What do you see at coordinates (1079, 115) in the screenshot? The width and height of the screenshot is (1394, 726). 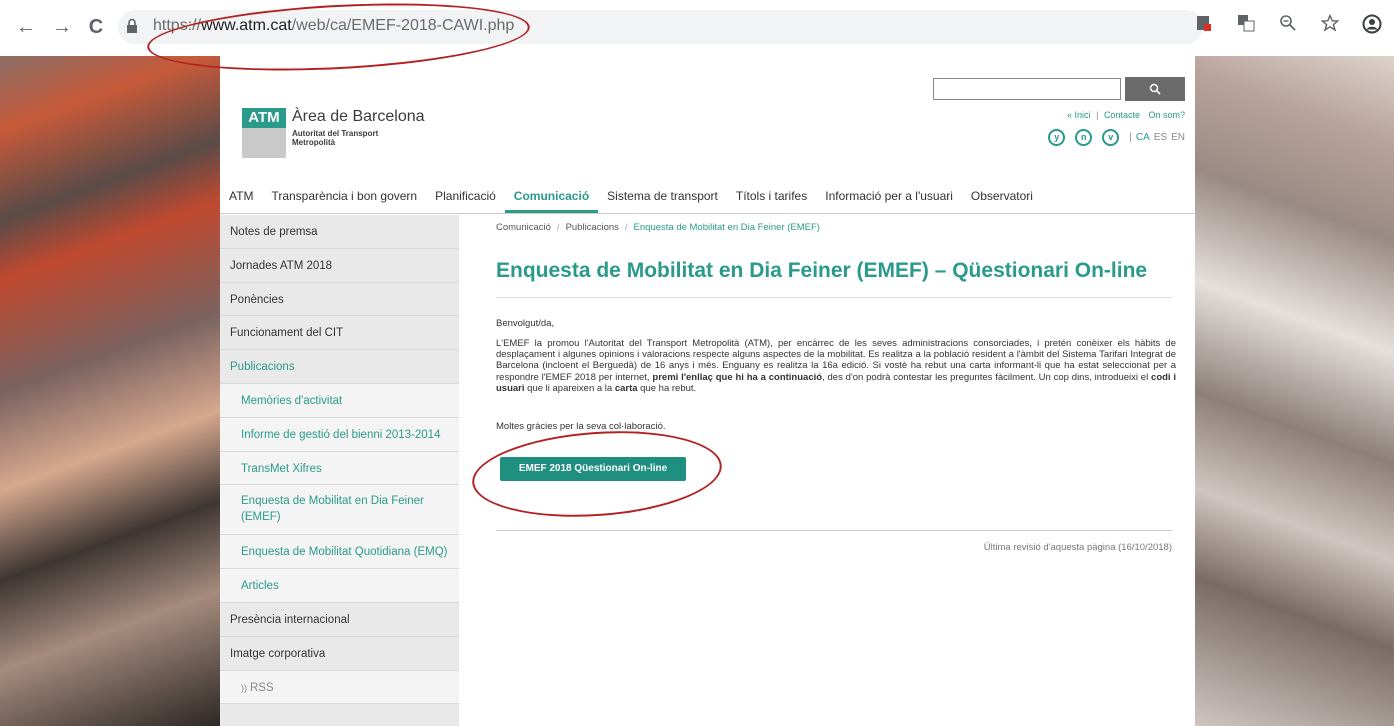 I see `home-link: « Inici` at bounding box center [1079, 115].